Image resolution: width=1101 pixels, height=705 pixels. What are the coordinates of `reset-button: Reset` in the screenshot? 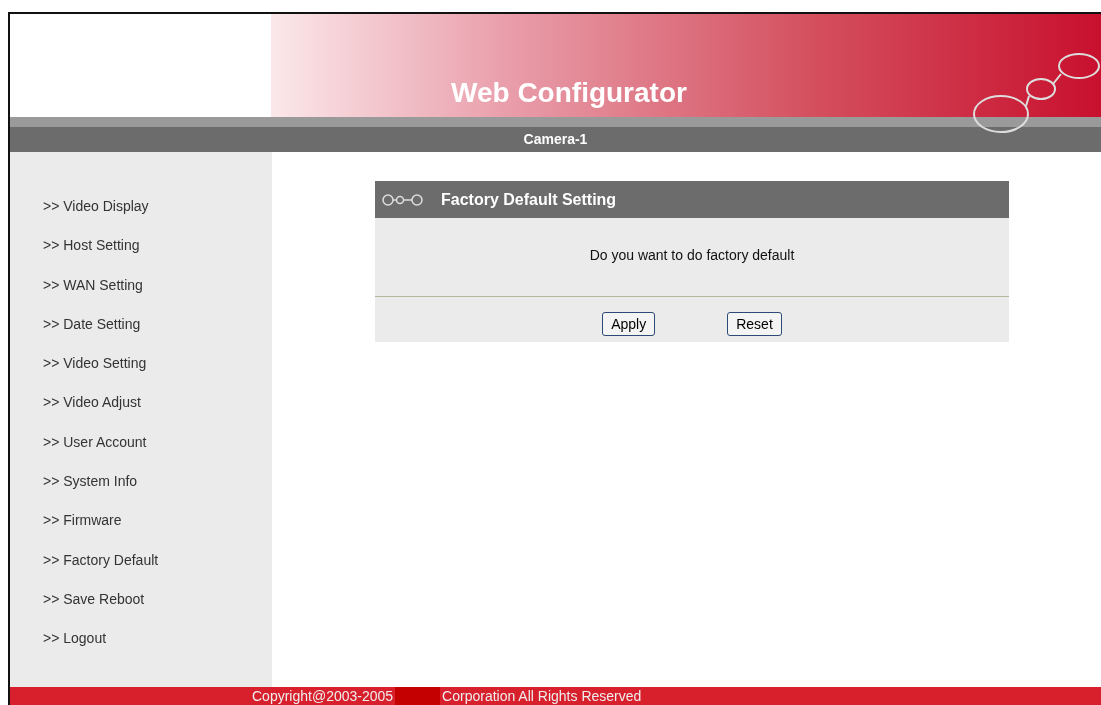 It's located at (754, 324).